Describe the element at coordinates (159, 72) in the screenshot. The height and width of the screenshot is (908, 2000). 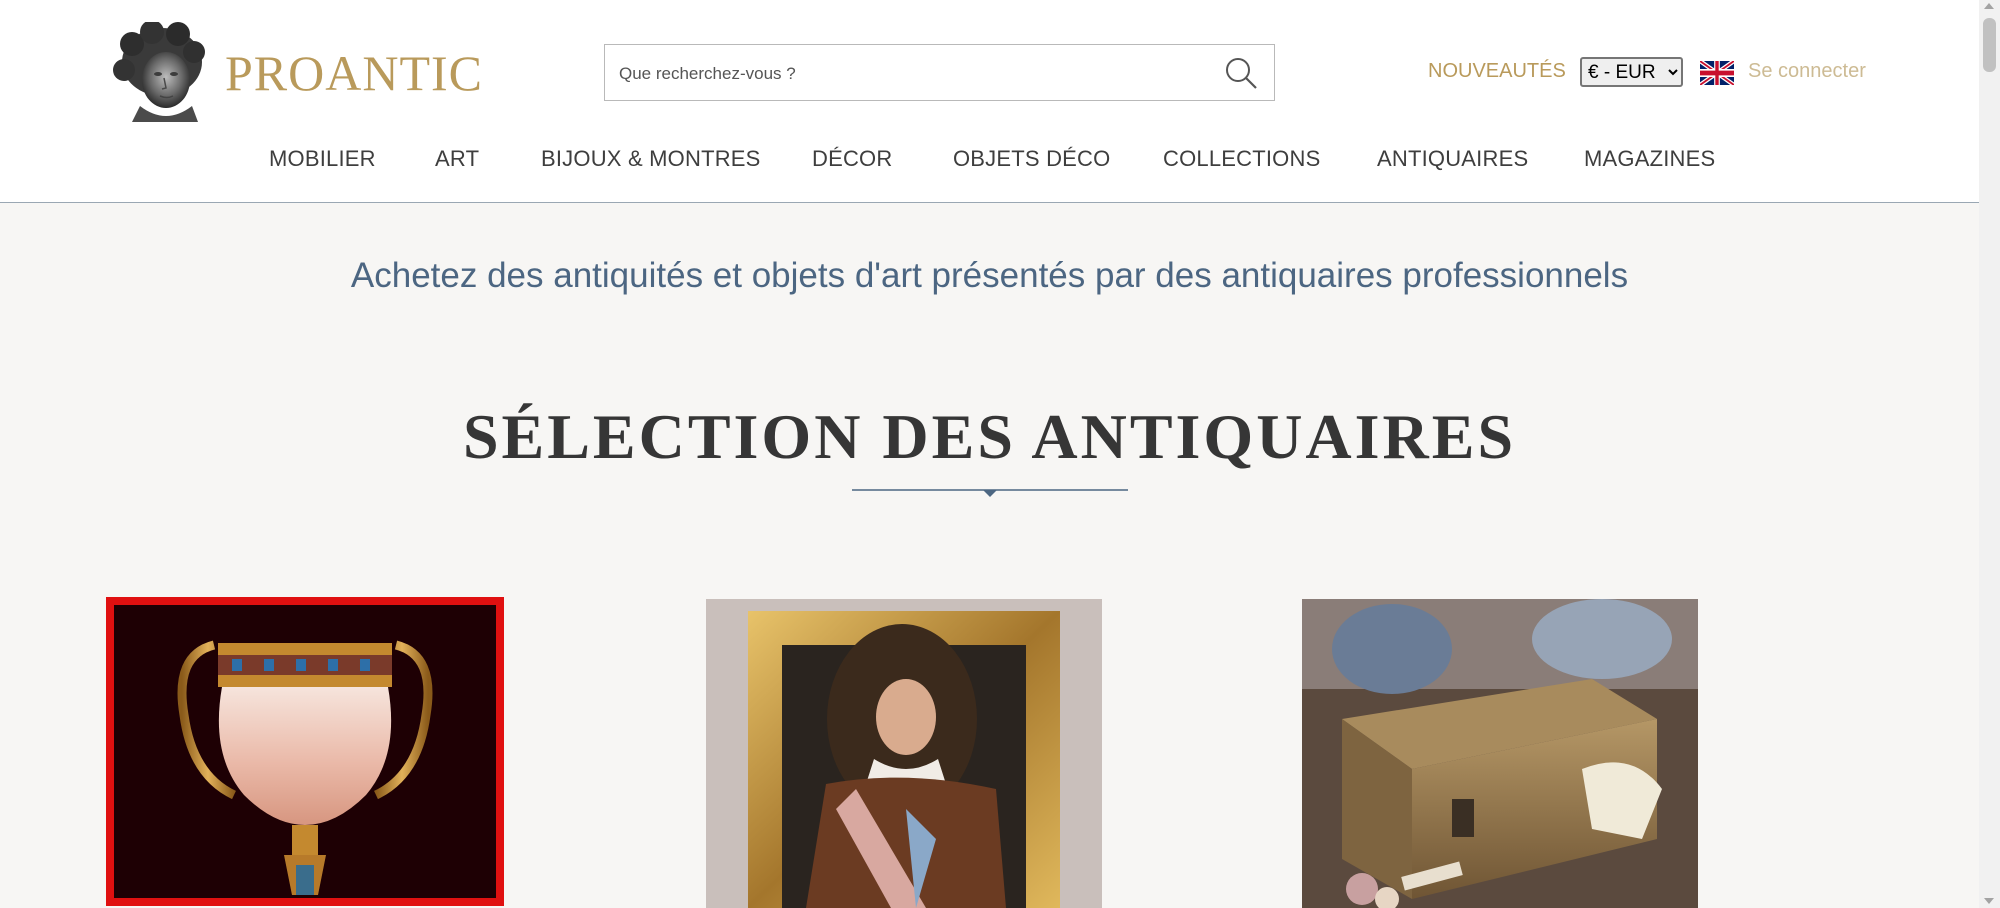
I see `logo-bust-icon` at that location.